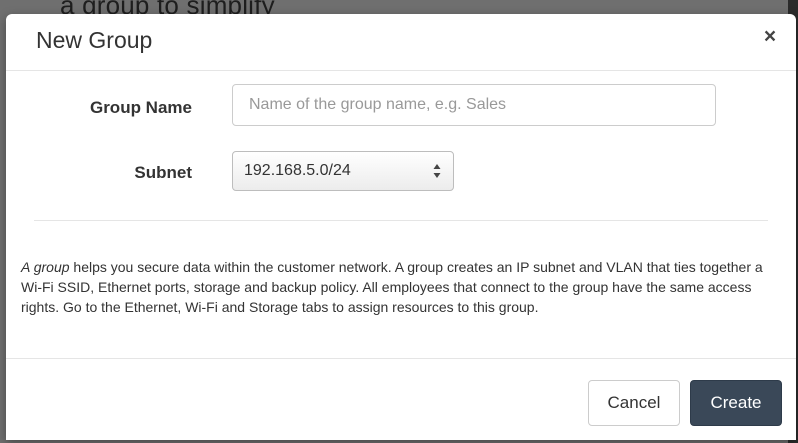 This screenshot has height=443, width=798. Describe the element at coordinates (736, 403) in the screenshot. I see `create-button: Create` at that location.